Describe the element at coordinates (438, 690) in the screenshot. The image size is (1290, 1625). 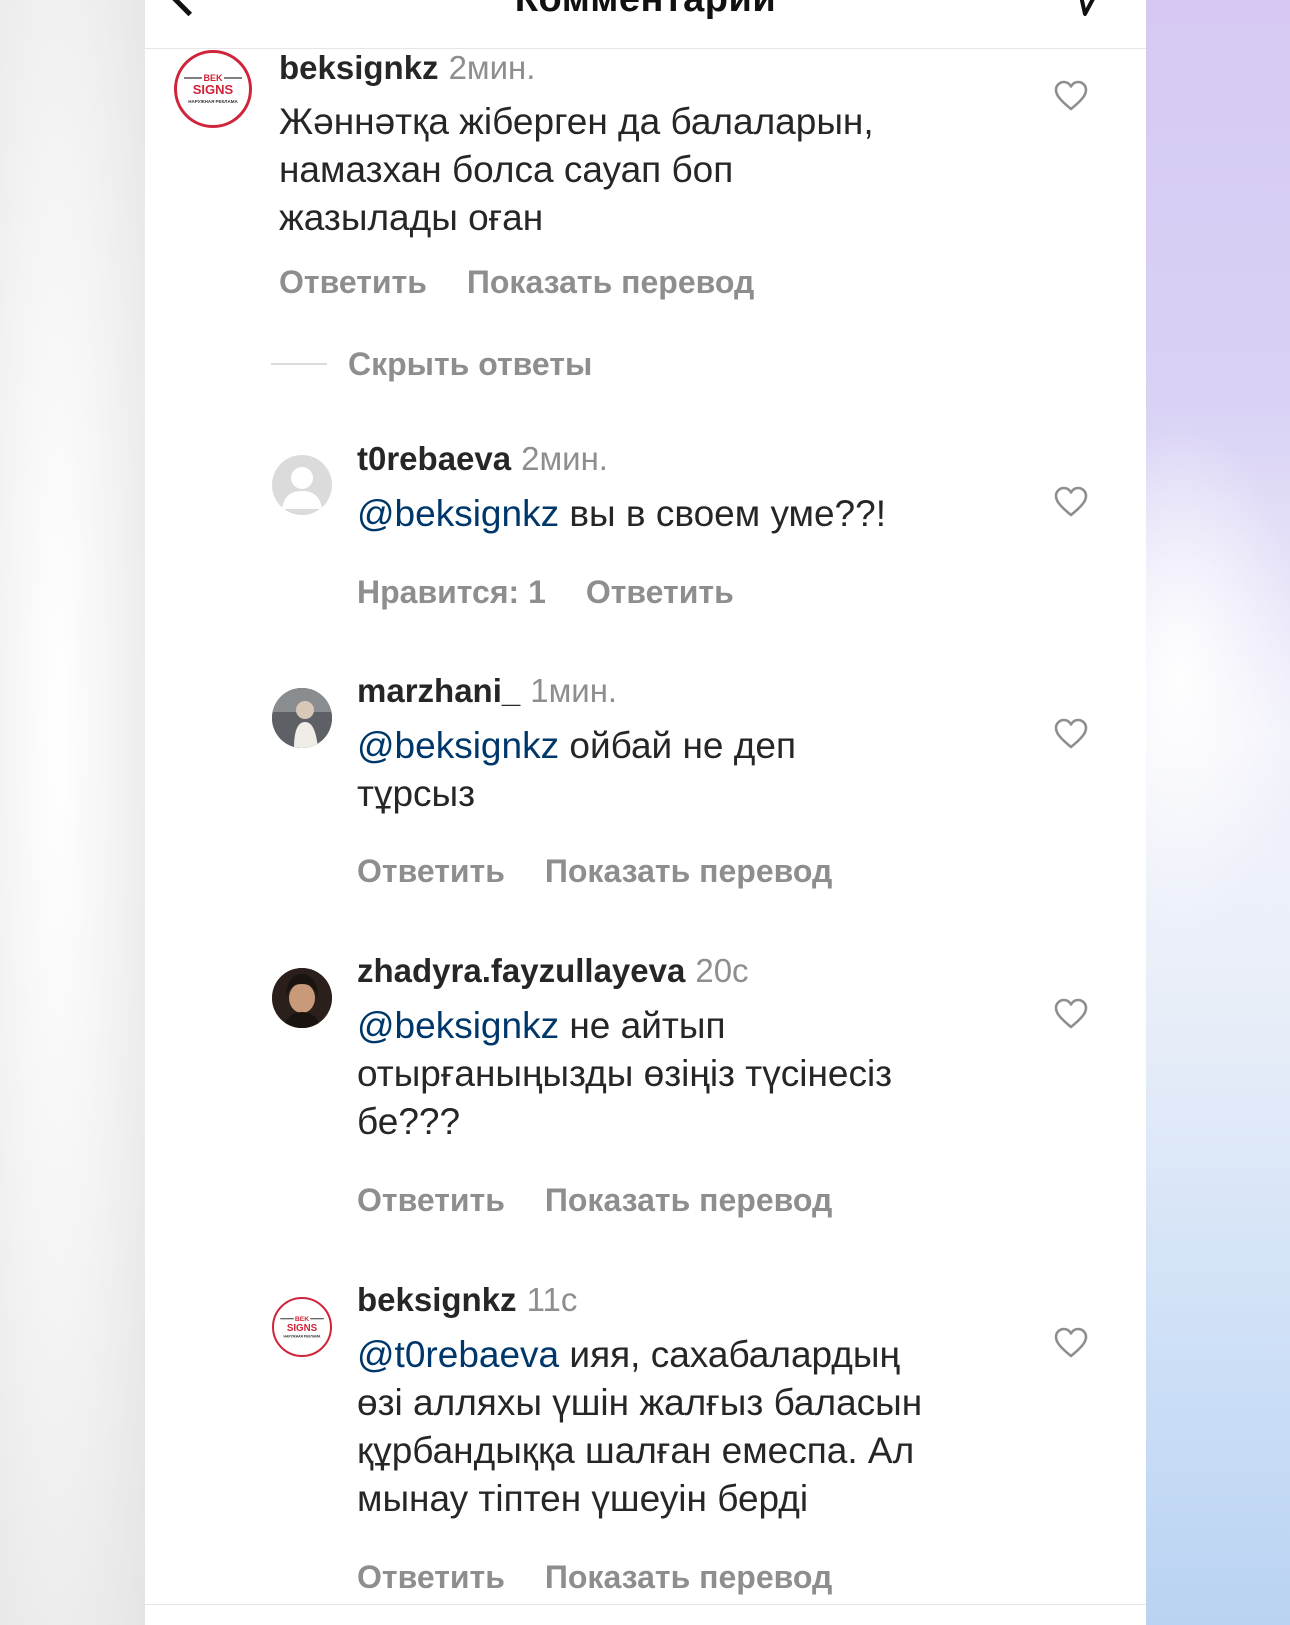
I see `username: marzhani_` at that location.